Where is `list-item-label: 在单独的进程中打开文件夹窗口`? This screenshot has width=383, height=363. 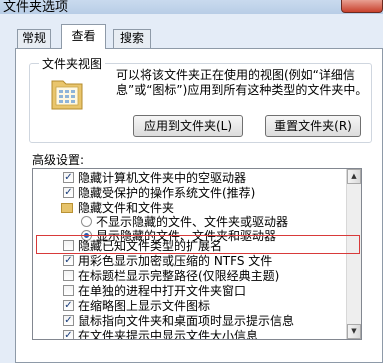
list-item-label: 在单独的进程中打开文件夹窗口 is located at coordinates (162, 291).